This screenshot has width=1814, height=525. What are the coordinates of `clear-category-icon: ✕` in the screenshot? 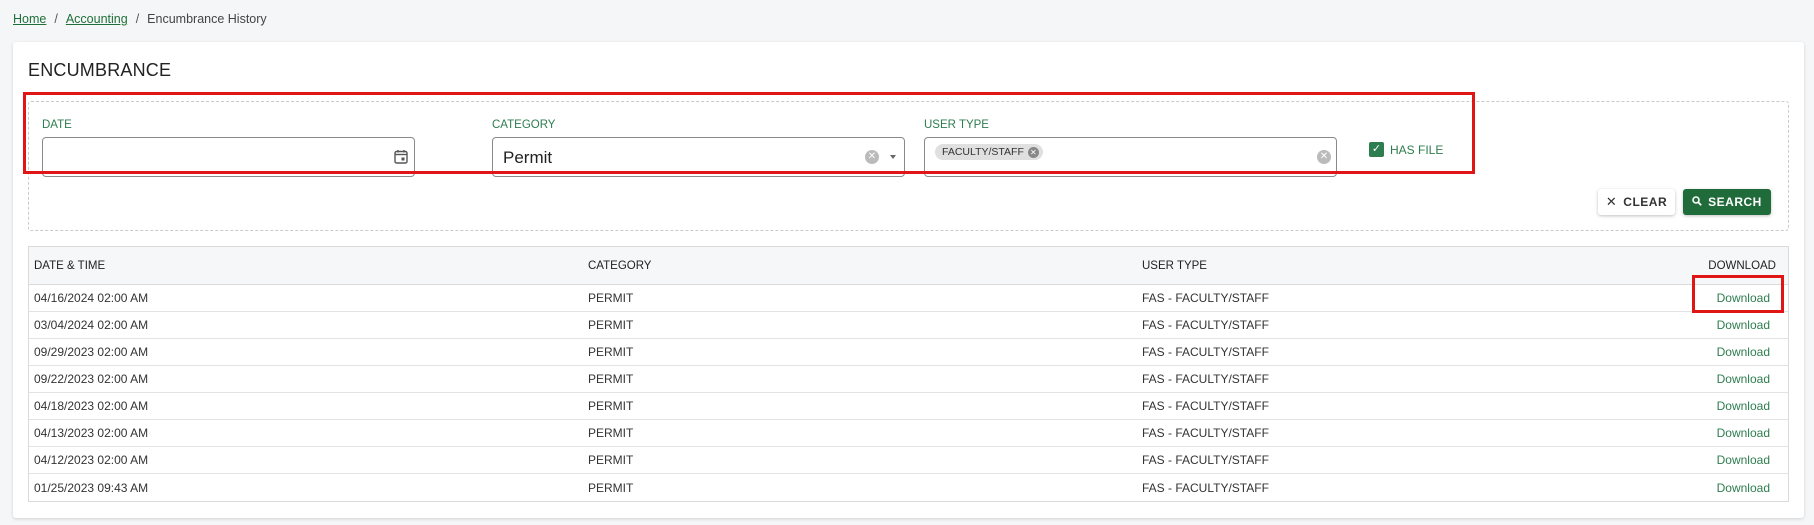 It's located at (872, 157).